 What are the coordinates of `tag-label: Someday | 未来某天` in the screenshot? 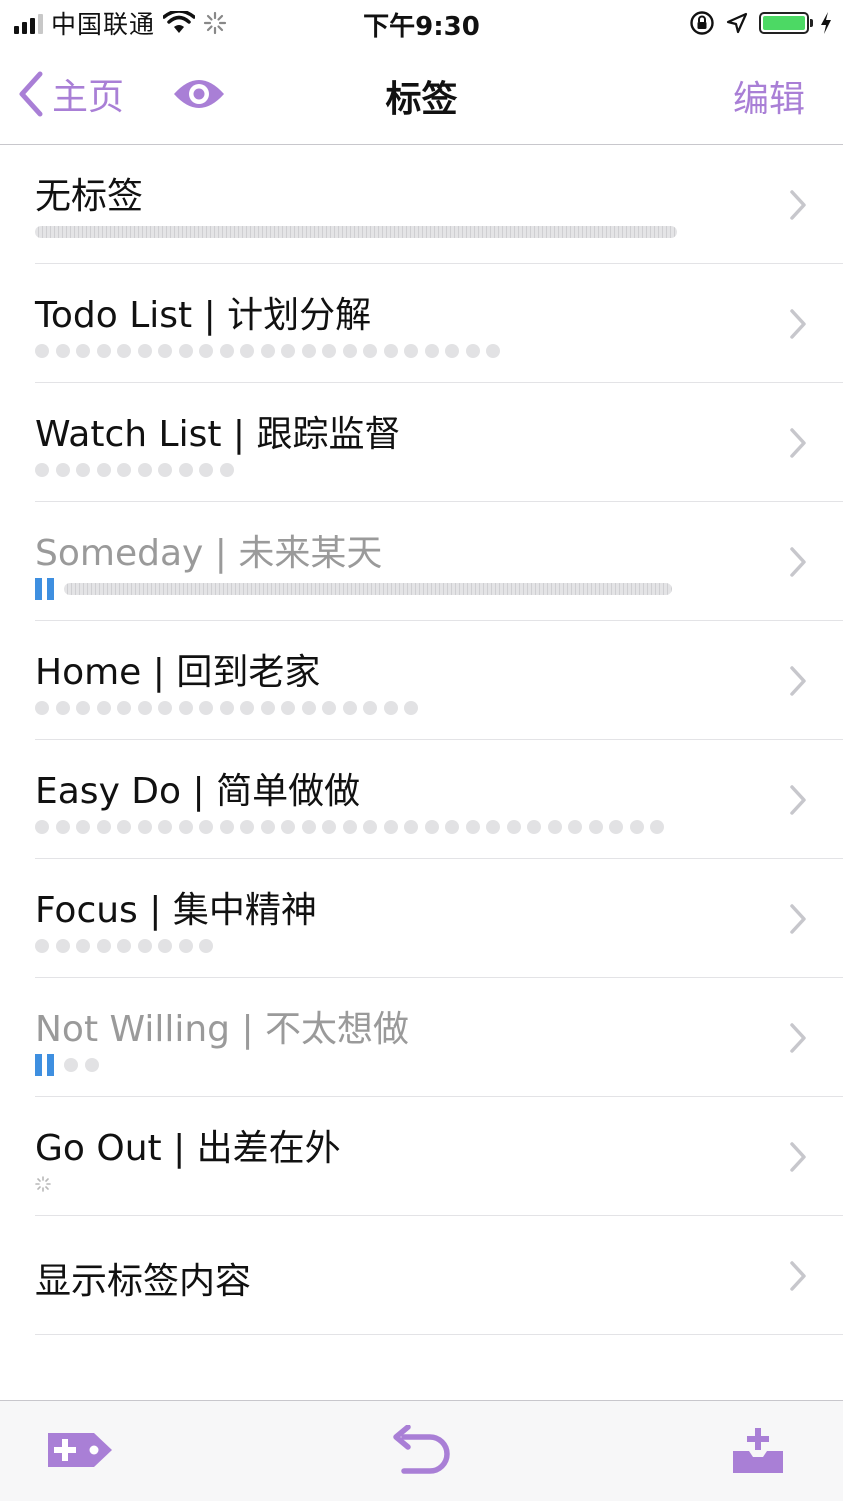 It's located at (209, 553).